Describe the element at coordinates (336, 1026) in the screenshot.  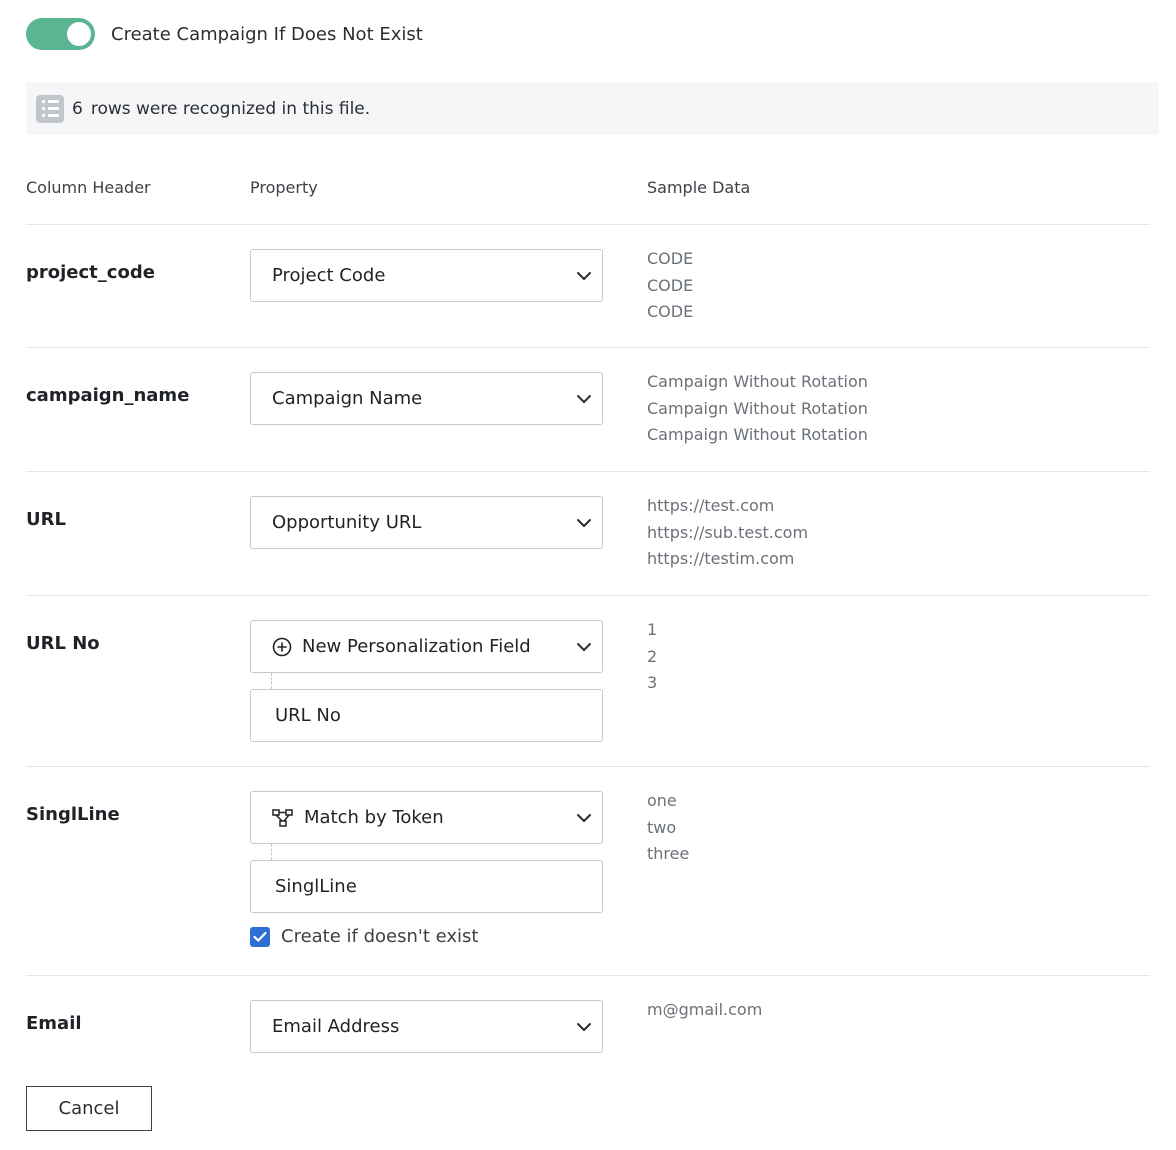
I see `select-value: Email Address` at that location.